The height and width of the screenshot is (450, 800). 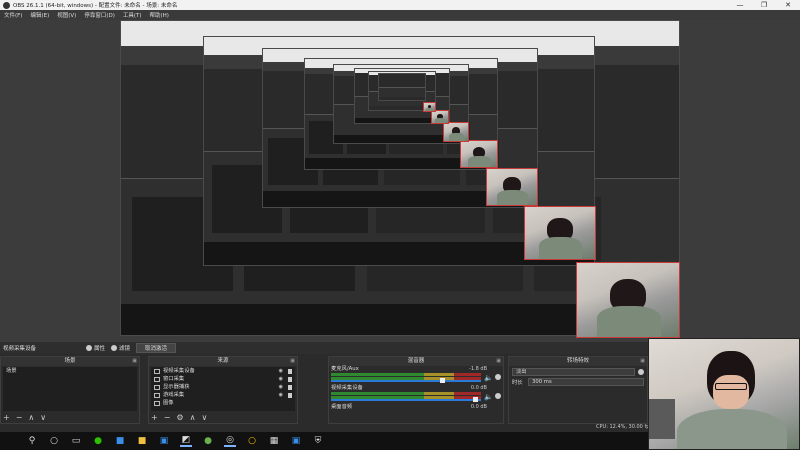 I want to click on transition-duration-row: 时长 300 ms, so click(x=578, y=381).